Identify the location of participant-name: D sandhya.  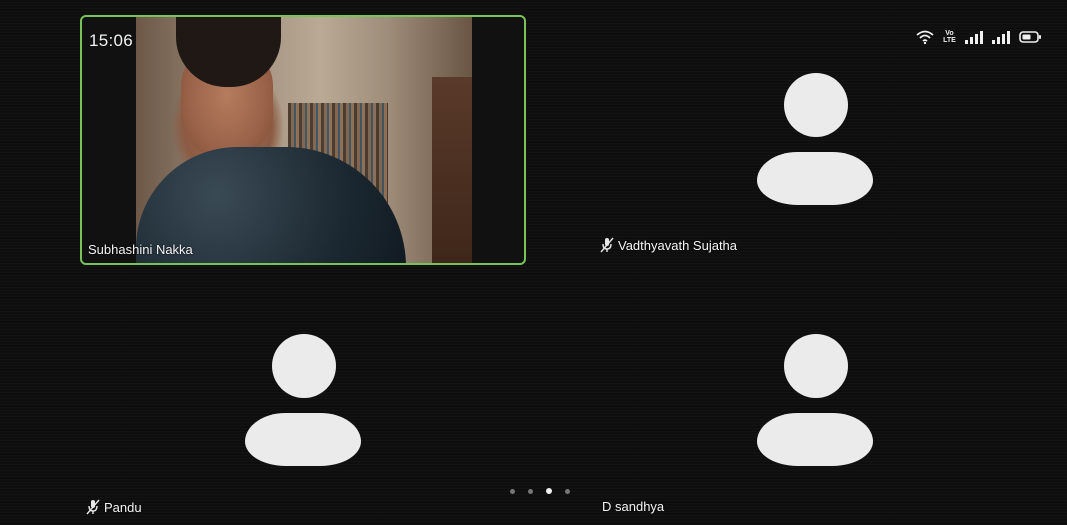
(633, 506).